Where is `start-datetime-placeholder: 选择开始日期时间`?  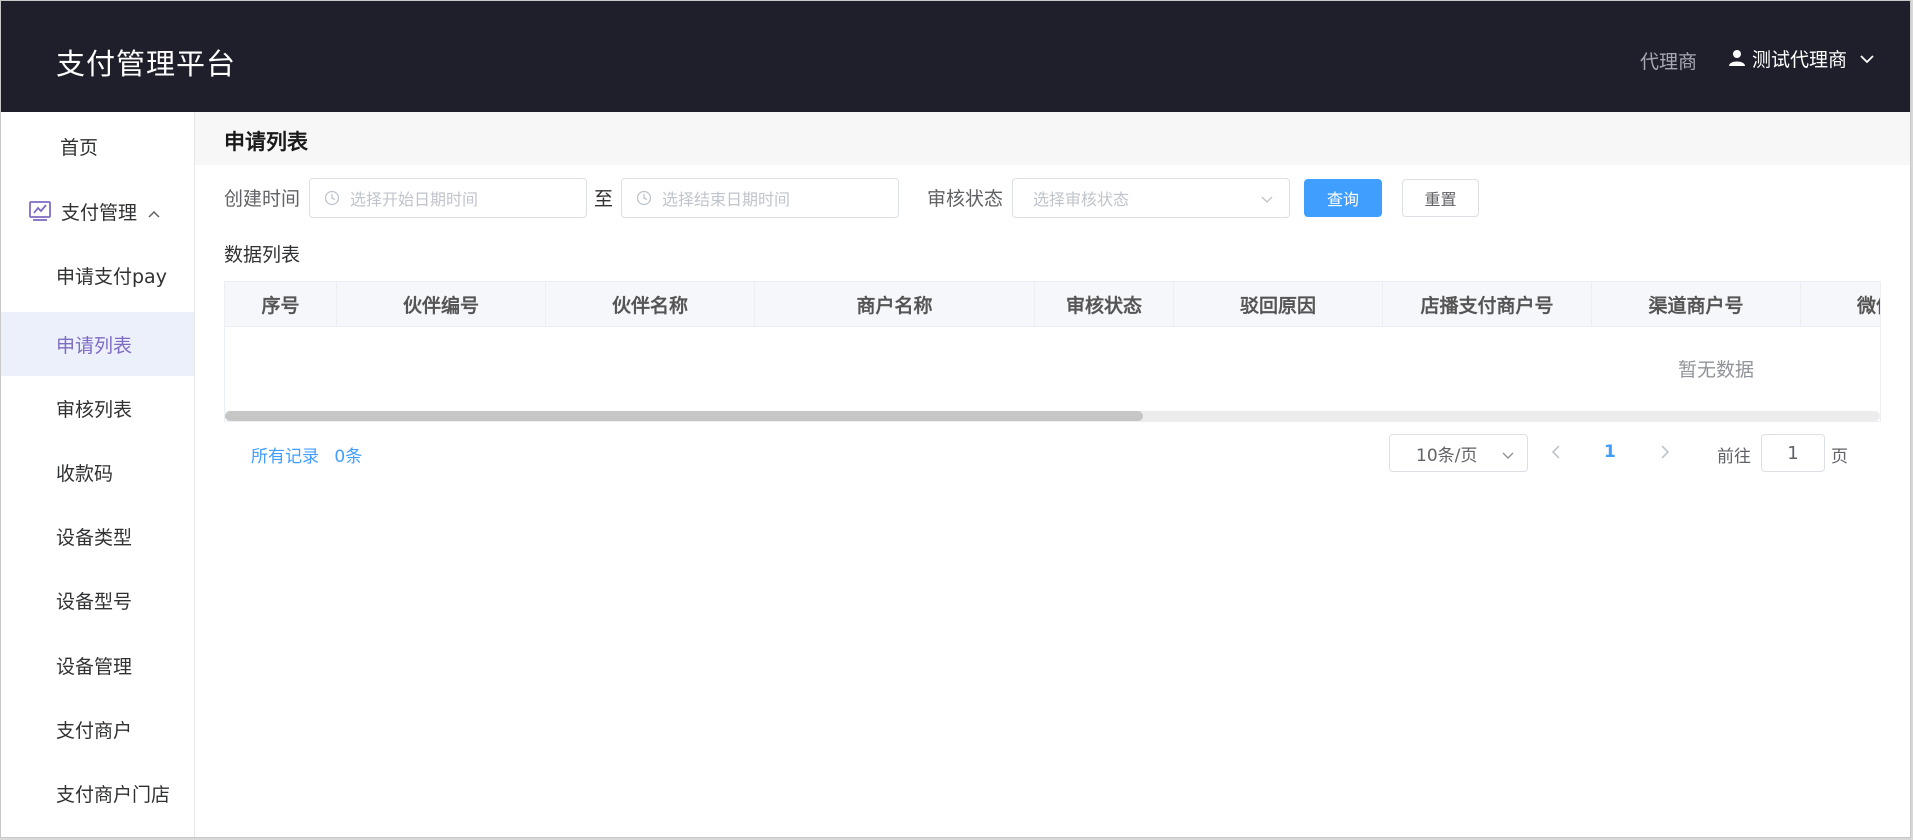
start-datetime-placeholder: 选择开始日期时间 is located at coordinates (414, 199).